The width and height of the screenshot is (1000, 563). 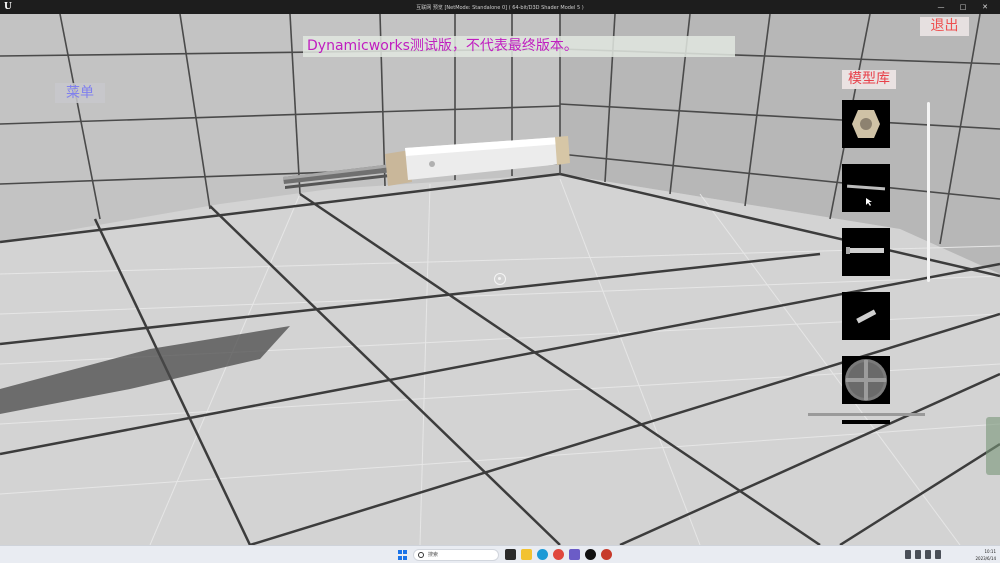 I want to click on crosshair-icon, so click(x=500, y=279).